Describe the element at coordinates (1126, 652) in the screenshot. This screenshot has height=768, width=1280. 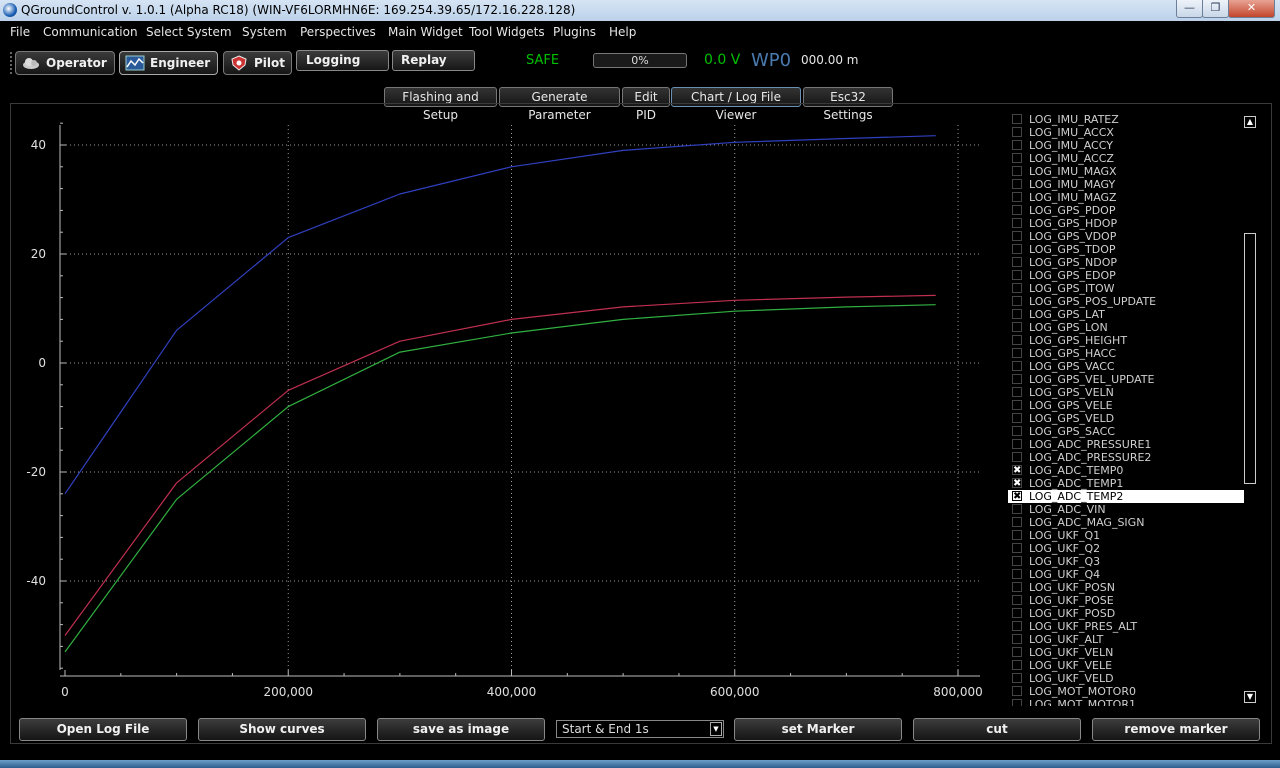
I see `signal-item: LOG_UKF_VELN` at that location.